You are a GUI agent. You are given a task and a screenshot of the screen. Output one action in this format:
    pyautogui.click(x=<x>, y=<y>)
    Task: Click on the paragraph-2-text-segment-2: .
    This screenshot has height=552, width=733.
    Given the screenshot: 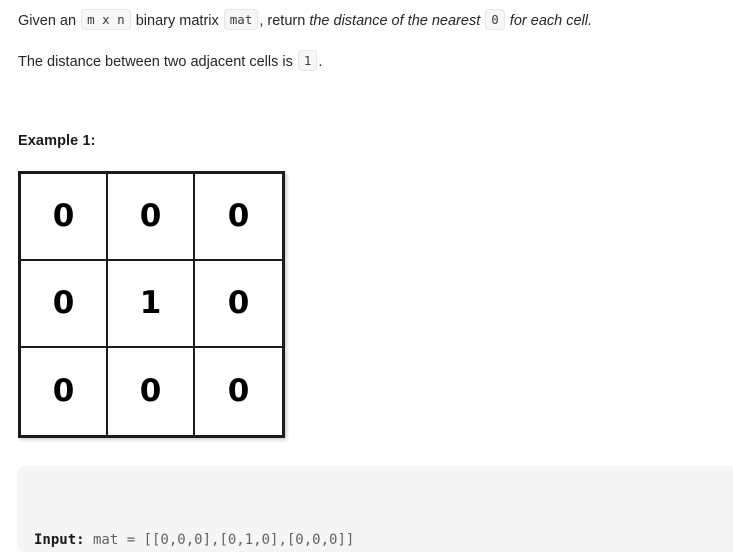 What is the action you would take?
    pyautogui.click(x=320, y=62)
    